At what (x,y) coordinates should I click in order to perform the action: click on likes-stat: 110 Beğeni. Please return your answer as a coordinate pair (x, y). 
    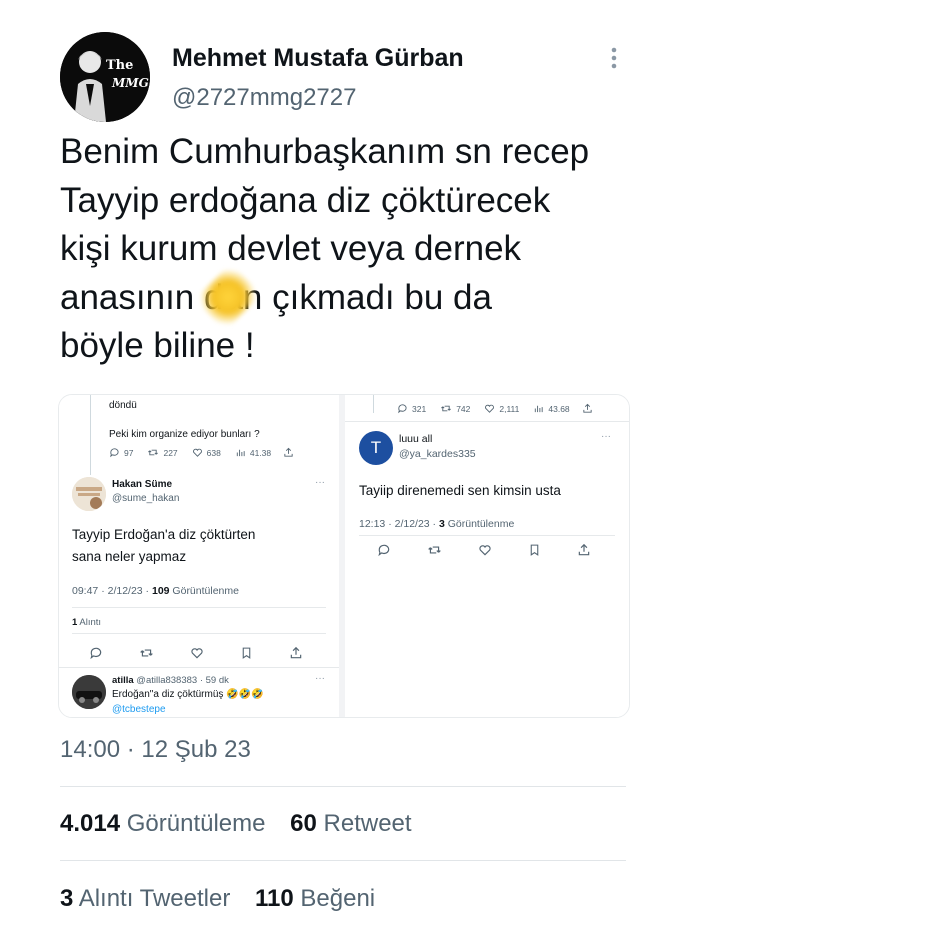
    Looking at the image, I should click on (315, 898).